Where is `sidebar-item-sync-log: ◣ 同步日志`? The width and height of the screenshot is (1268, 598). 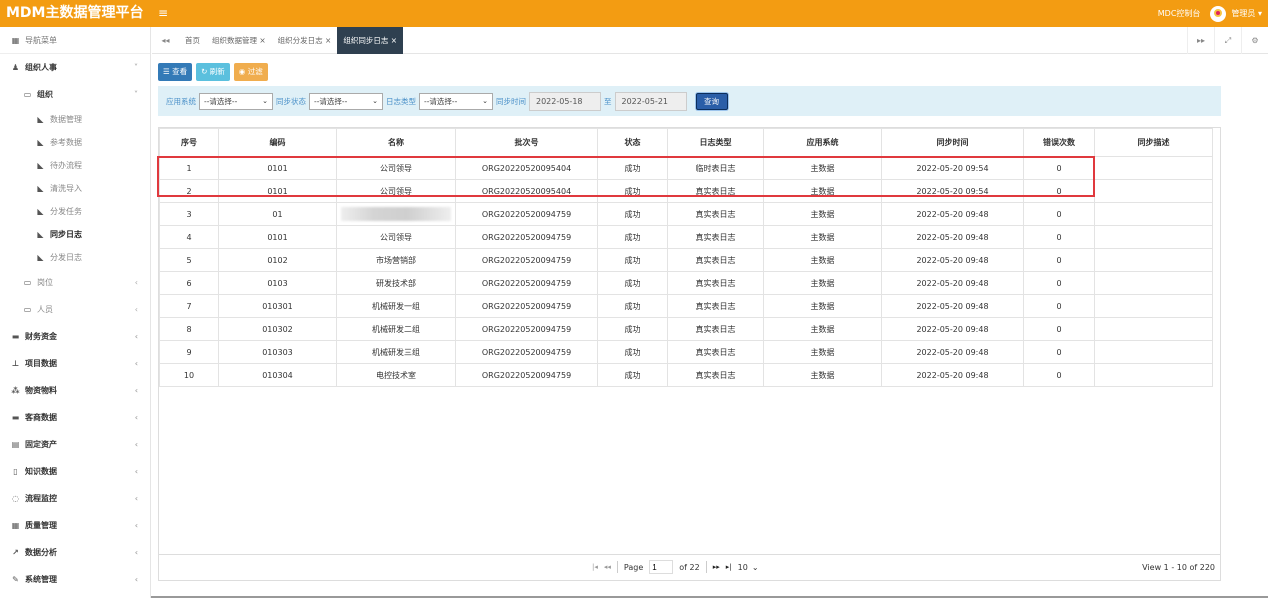
sidebar-item-sync-log: ◣ 同步日志 is located at coordinates (75, 234).